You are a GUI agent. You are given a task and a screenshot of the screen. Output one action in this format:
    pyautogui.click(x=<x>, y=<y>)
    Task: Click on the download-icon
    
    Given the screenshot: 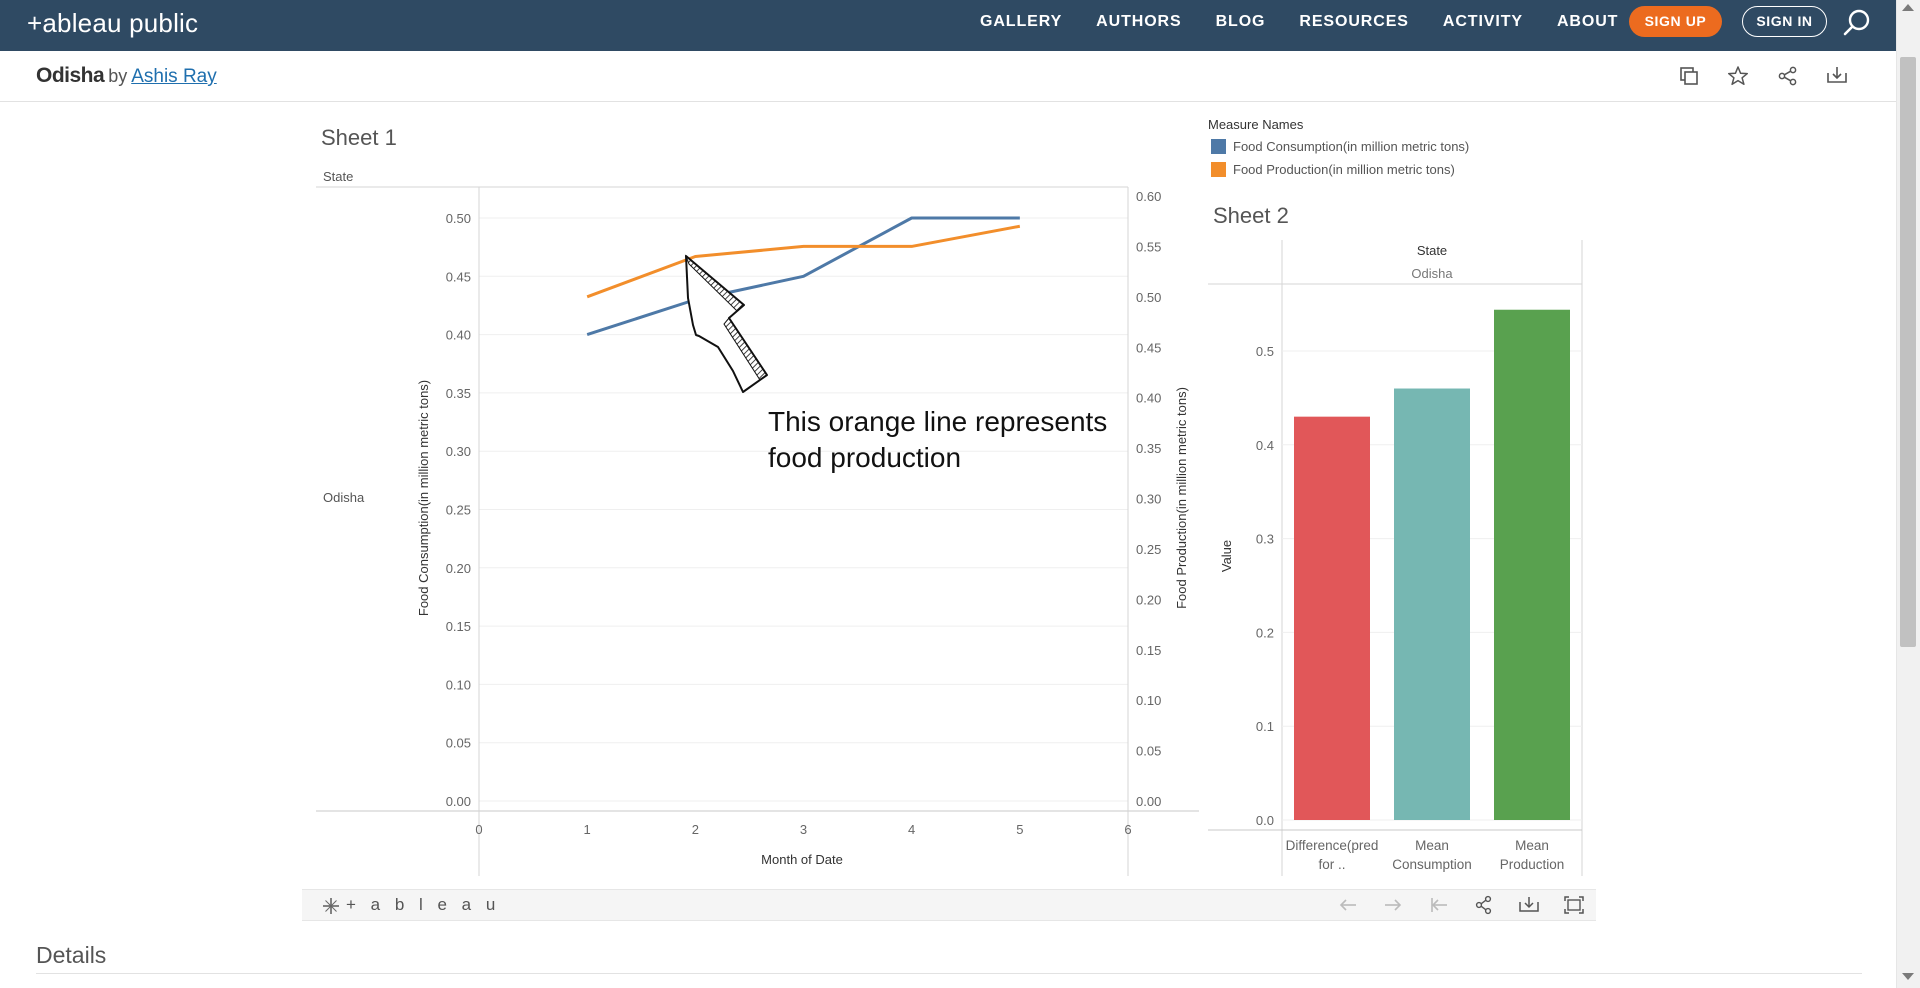 What is the action you would take?
    pyautogui.click(x=1529, y=905)
    